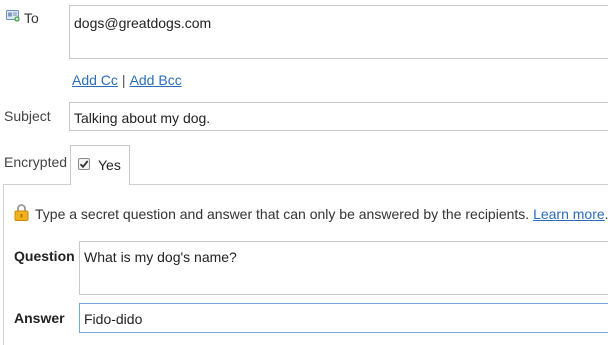  What do you see at coordinates (109, 165) in the screenshot?
I see `encrypted-yes-label: Yes` at bounding box center [109, 165].